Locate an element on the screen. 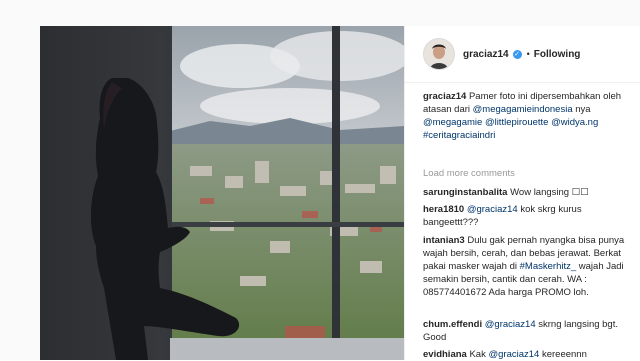  verified-badge-icon: ✓ is located at coordinates (517, 54).